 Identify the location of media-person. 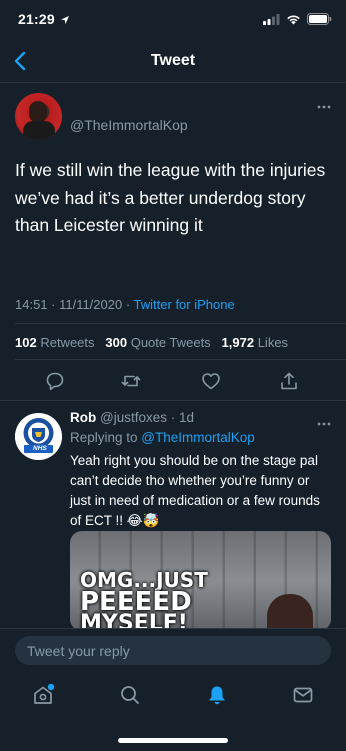
(290, 612).